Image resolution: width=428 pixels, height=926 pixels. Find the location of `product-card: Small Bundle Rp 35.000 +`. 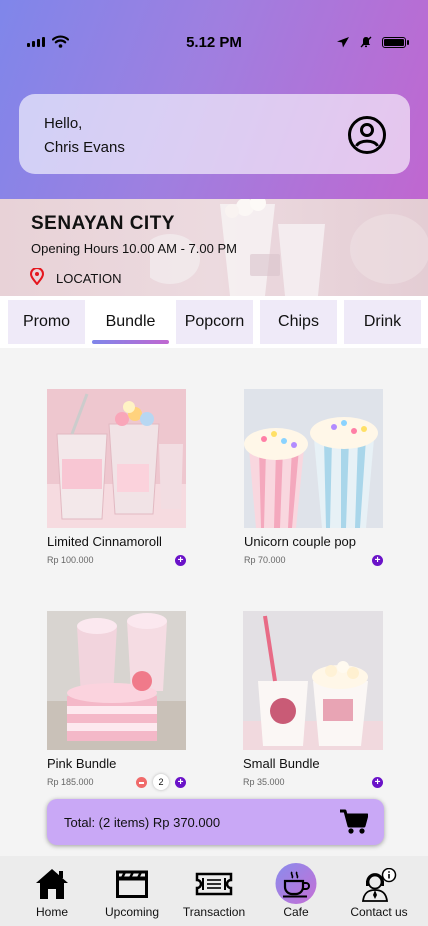

product-card: Small Bundle Rp 35.000 + is located at coordinates (313, 699).